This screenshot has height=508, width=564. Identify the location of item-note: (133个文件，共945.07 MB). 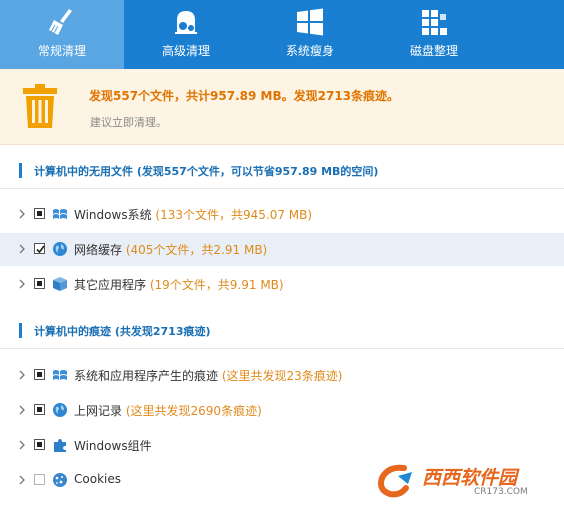
(234, 215).